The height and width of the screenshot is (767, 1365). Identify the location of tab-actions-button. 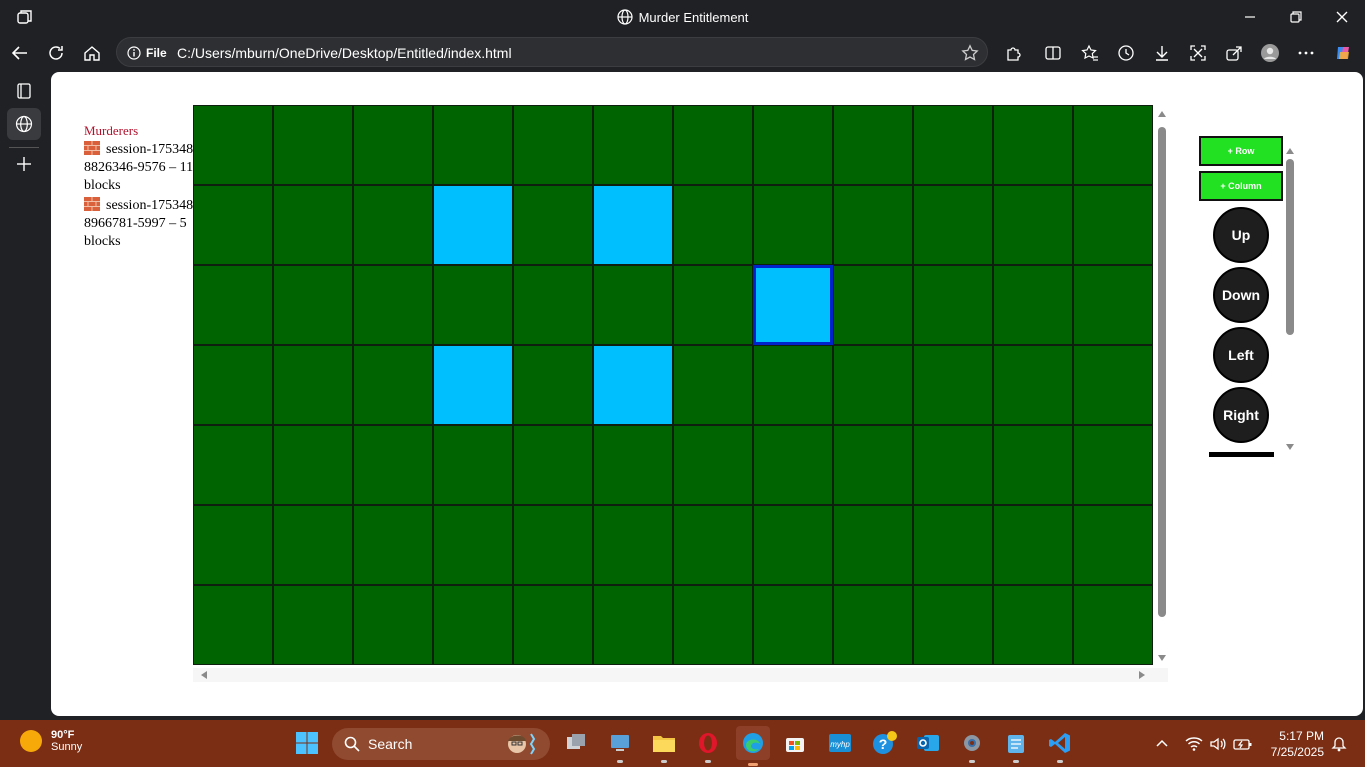
(24, 91).